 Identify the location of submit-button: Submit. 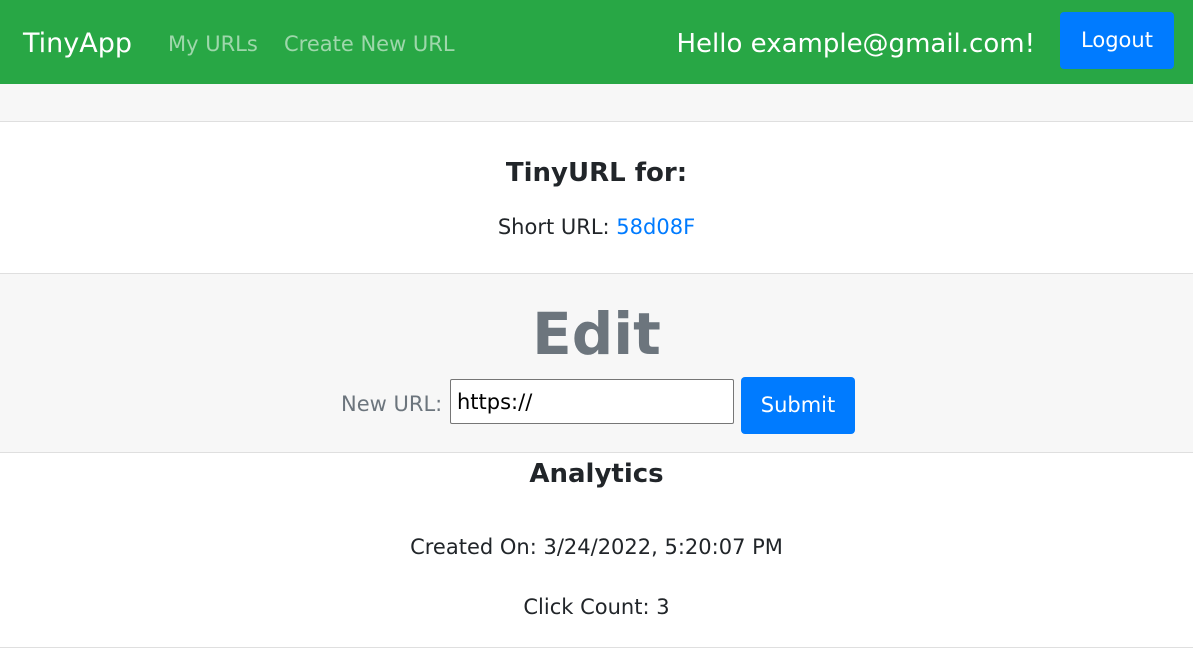
(798, 405).